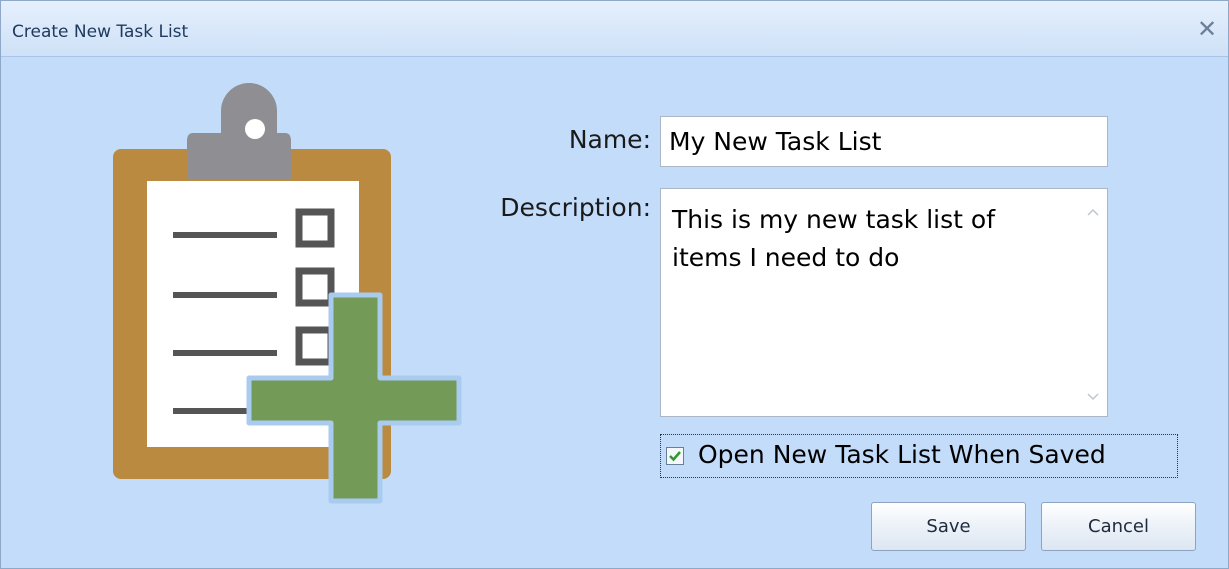 The image size is (1229, 569). What do you see at coordinates (614, 29) in the screenshot?
I see `title-bar: Create New Task List ✕` at bounding box center [614, 29].